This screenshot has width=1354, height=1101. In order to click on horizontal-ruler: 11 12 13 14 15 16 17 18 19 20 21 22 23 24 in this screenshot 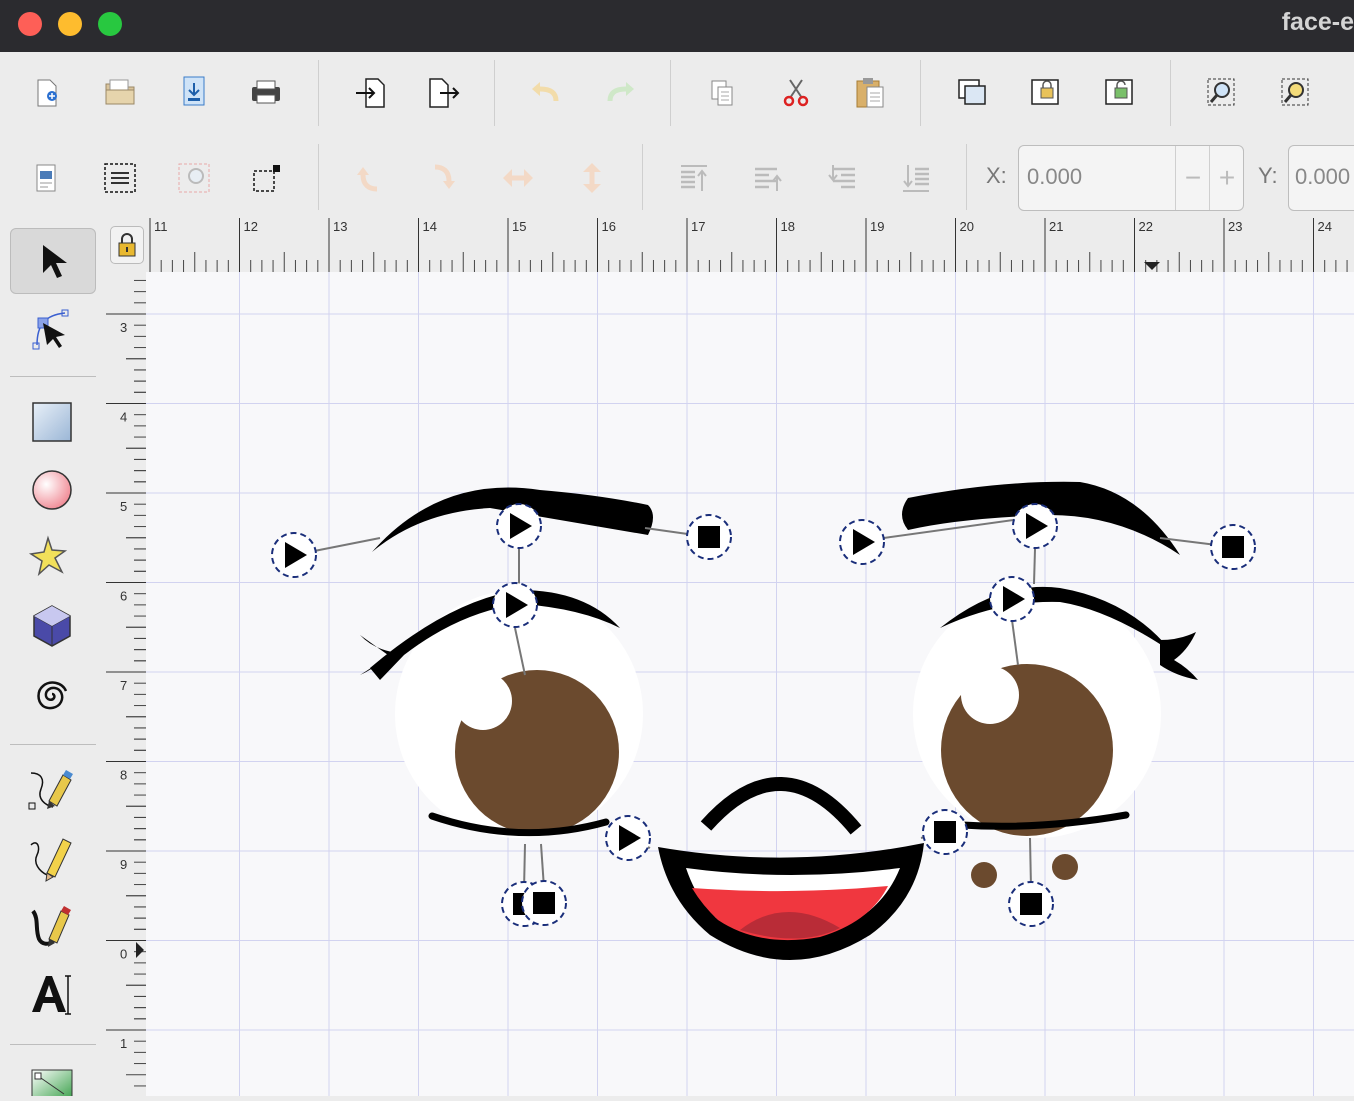, I will do `click(750, 245)`.